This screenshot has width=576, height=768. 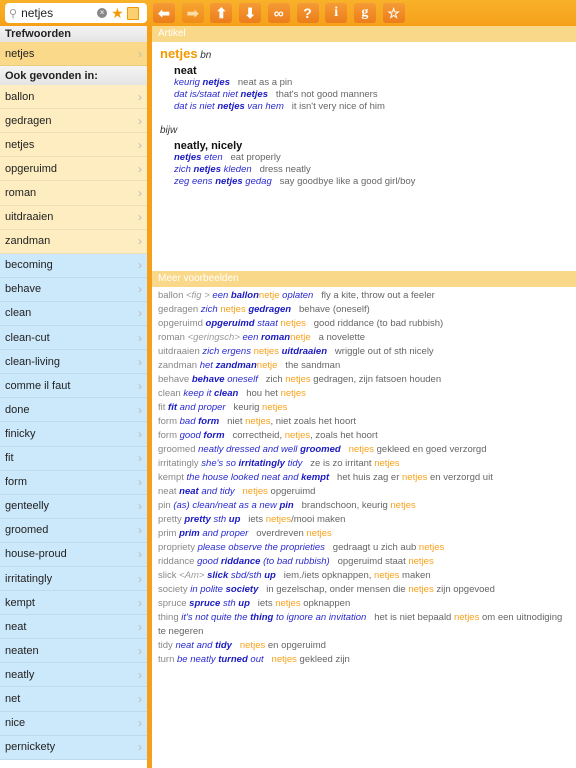 I want to click on example-text: spruce, so click(x=204, y=603).